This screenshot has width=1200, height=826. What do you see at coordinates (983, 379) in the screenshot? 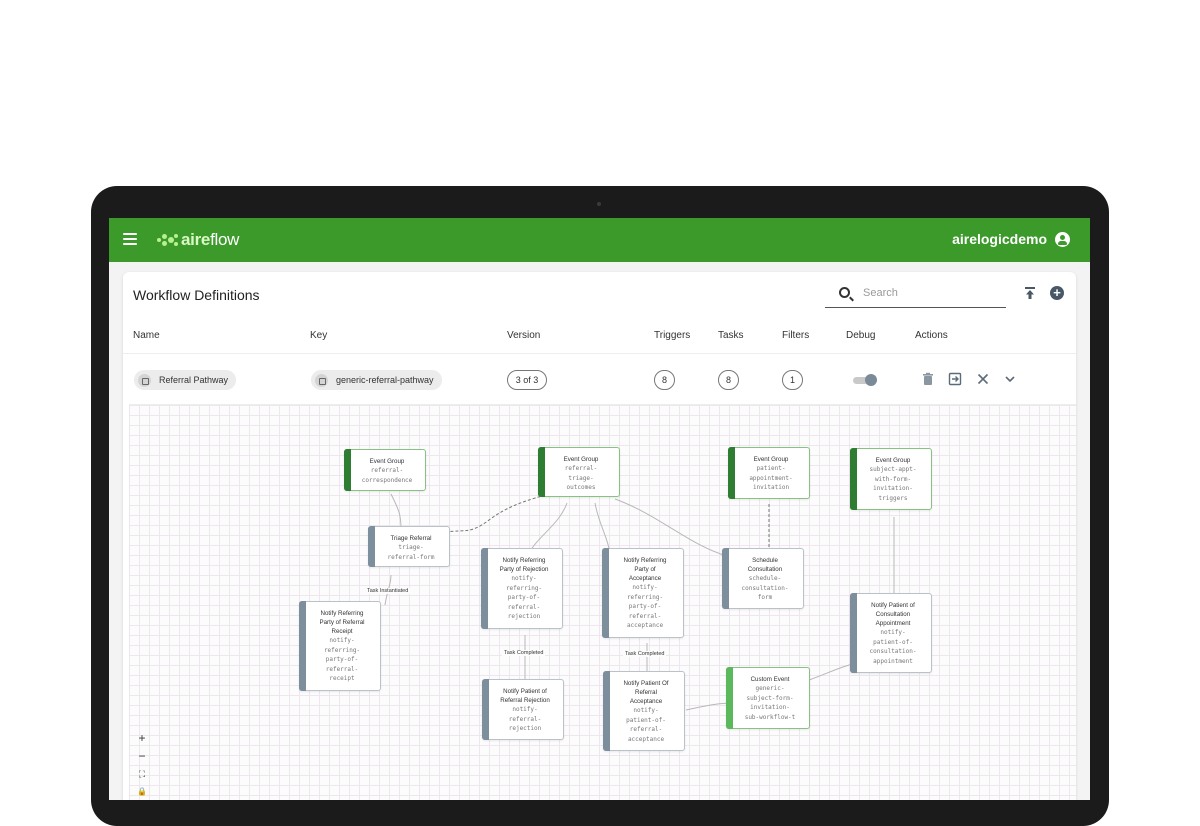
I see `close-icon` at bounding box center [983, 379].